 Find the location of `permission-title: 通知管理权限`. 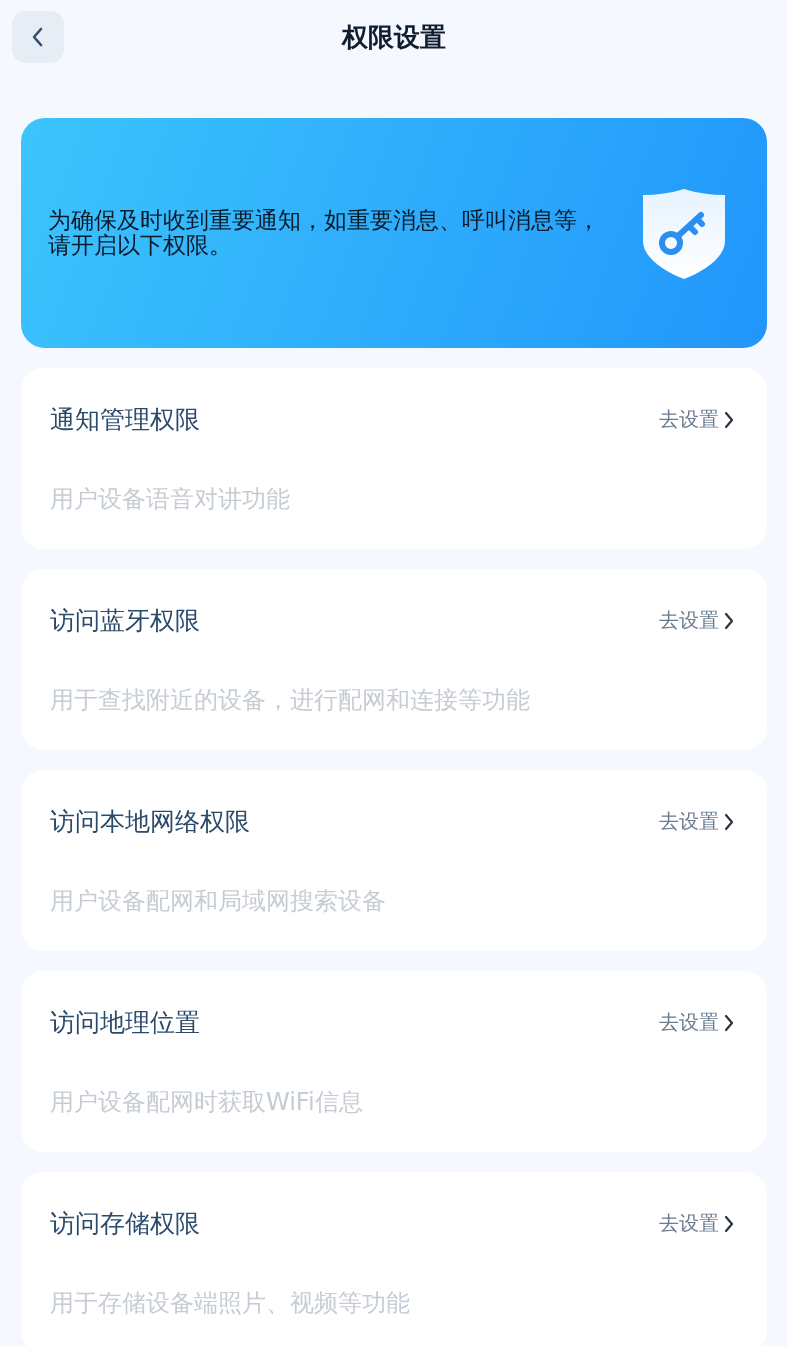

permission-title: 通知管理权限 is located at coordinates (125, 420).